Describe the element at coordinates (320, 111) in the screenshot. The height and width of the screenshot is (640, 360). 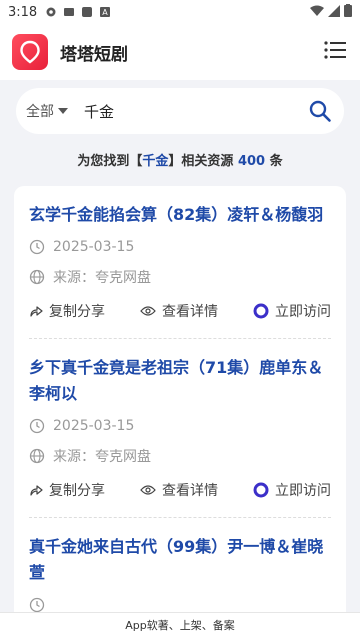
I see `search-icon` at that location.